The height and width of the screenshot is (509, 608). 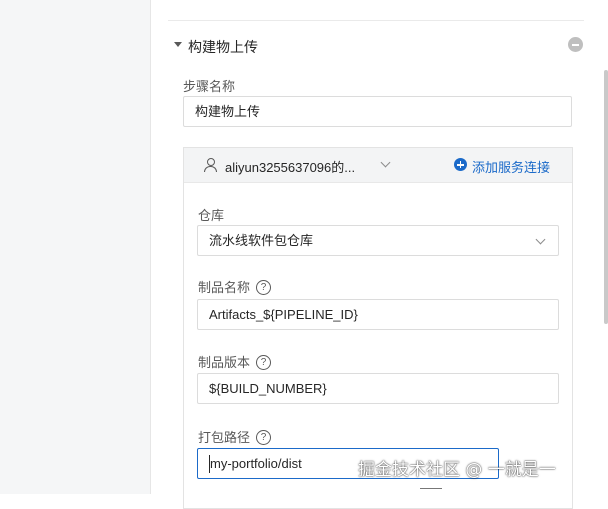 I want to click on artifact-version-label-text: 制品版本, so click(x=224, y=362).